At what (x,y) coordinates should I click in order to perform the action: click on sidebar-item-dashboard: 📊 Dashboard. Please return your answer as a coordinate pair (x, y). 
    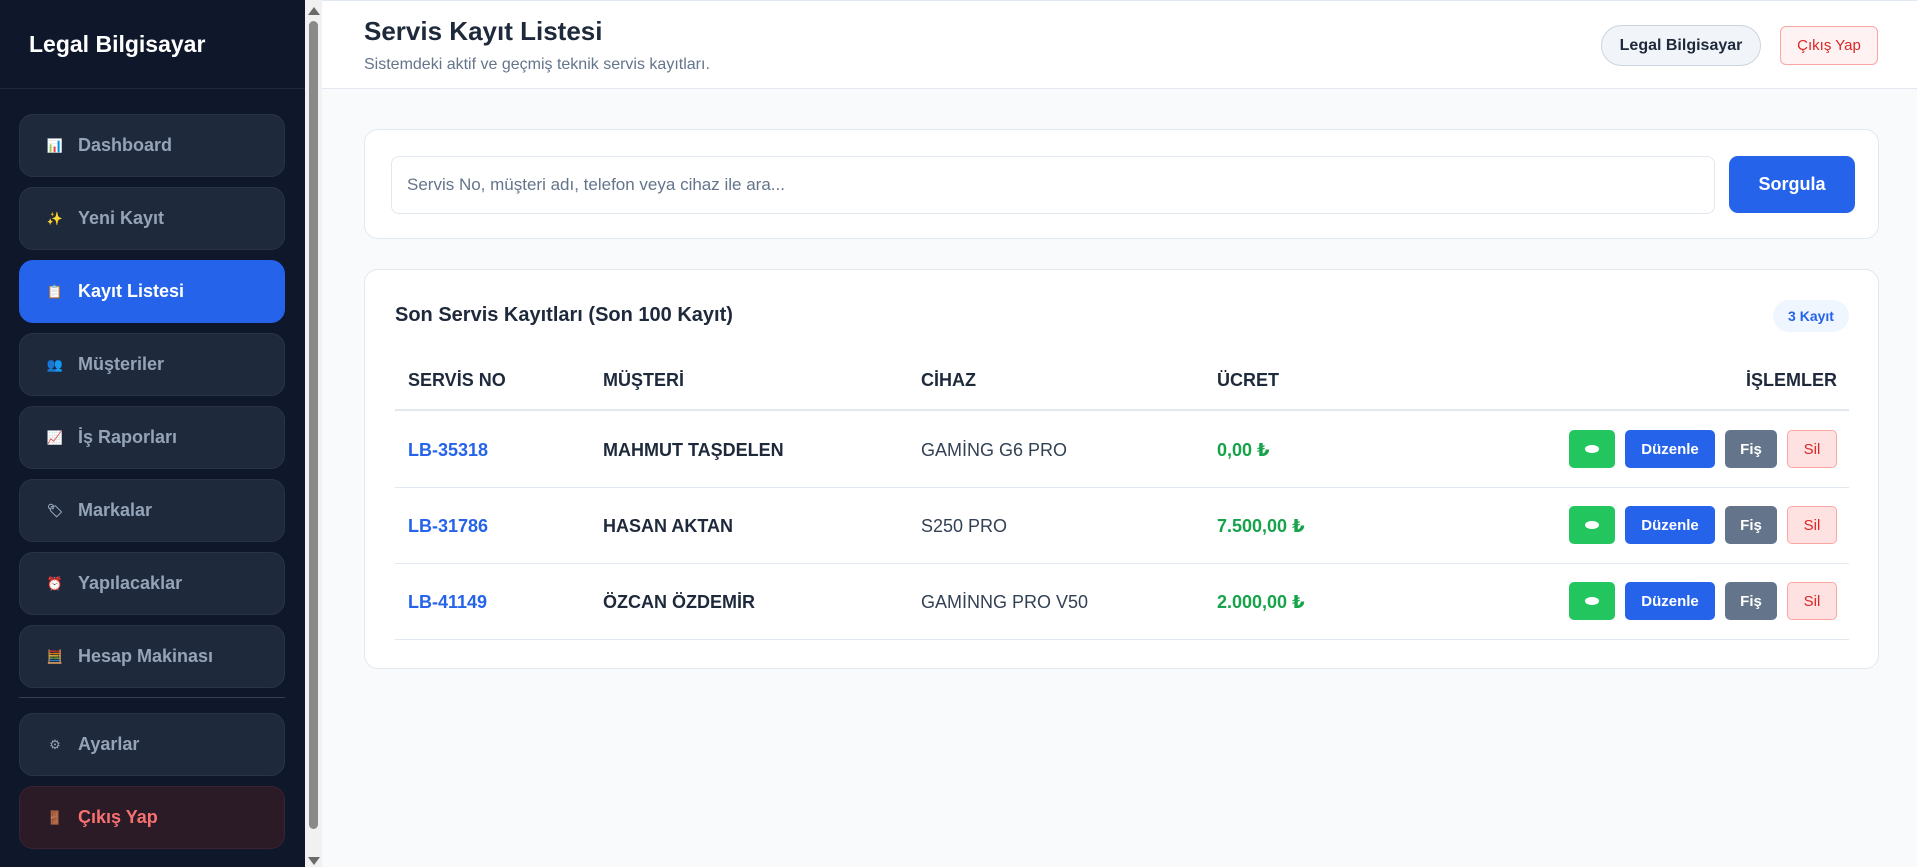
    Looking at the image, I should click on (152, 145).